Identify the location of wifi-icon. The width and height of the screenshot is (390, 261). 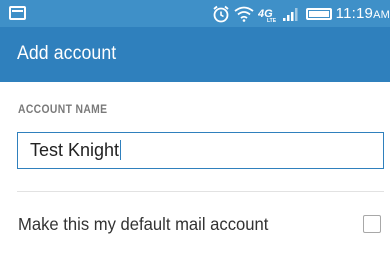
(244, 14).